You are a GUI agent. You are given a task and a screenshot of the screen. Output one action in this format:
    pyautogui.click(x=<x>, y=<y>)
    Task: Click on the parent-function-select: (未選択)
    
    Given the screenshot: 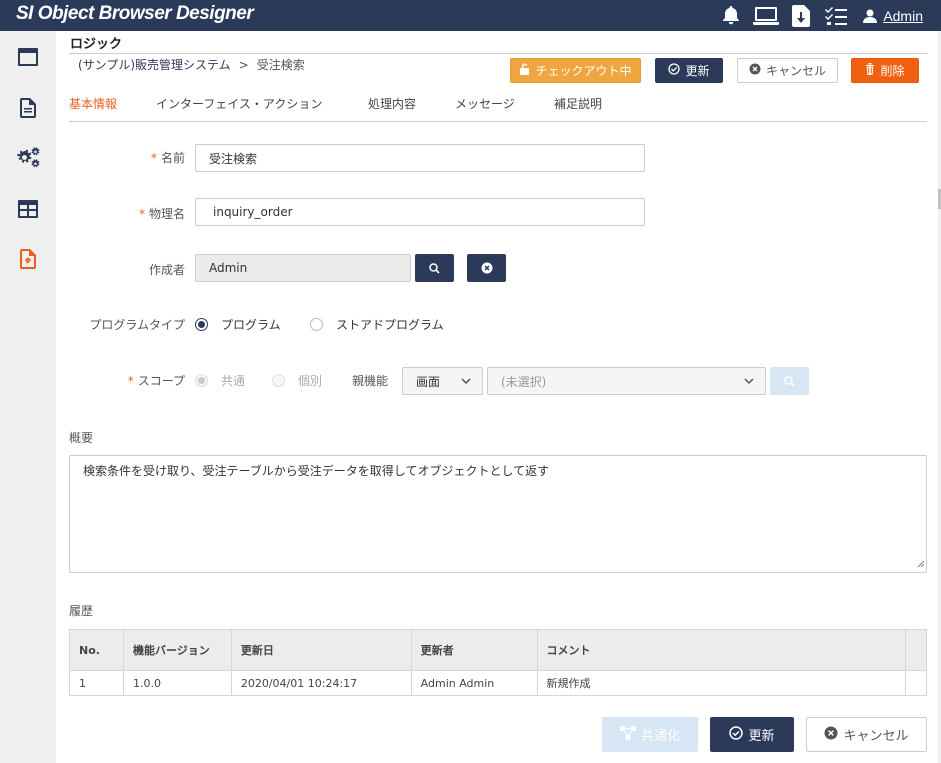 What is the action you would take?
    pyautogui.click(x=626, y=381)
    